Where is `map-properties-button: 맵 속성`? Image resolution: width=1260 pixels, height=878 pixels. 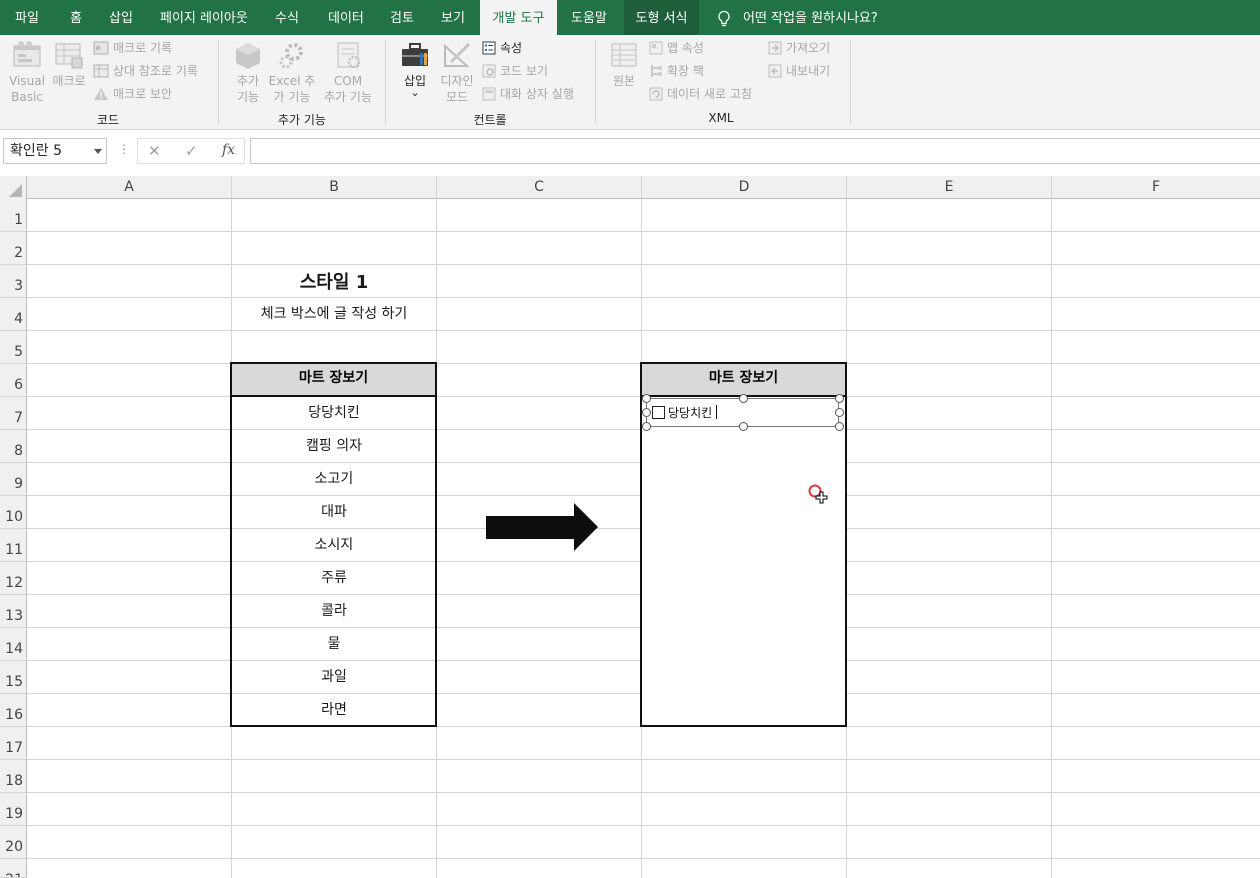 map-properties-button: 맵 속성 is located at coordinates (676, 48).